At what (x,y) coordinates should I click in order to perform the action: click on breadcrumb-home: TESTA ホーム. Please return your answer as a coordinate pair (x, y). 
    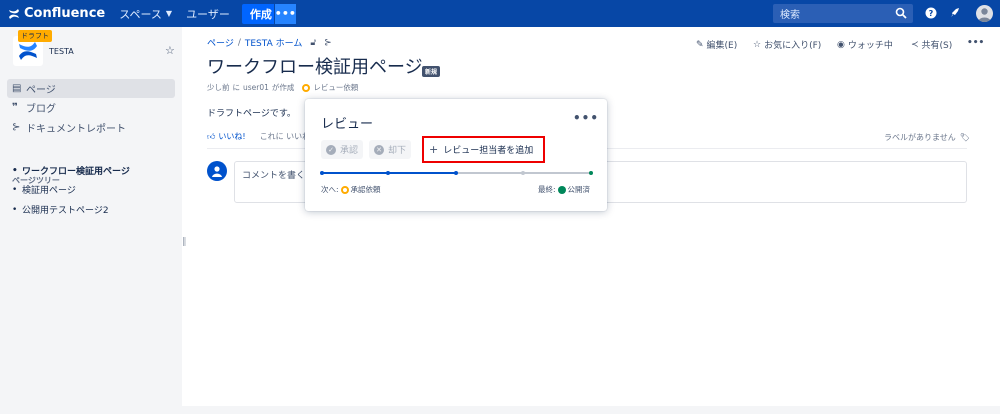
    Looking at the image, I should click on (273, 42).